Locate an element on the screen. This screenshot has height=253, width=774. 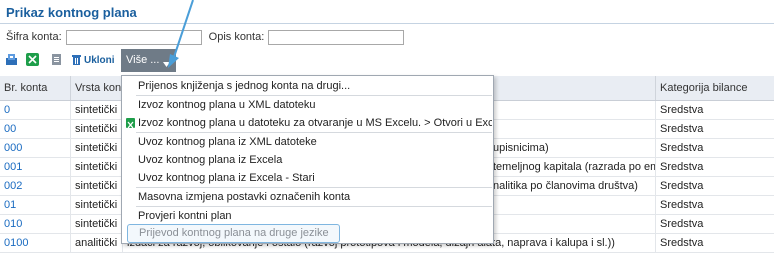
filter-bar: Šifra konta: Opis konta: is located at coordinates (205, 37).